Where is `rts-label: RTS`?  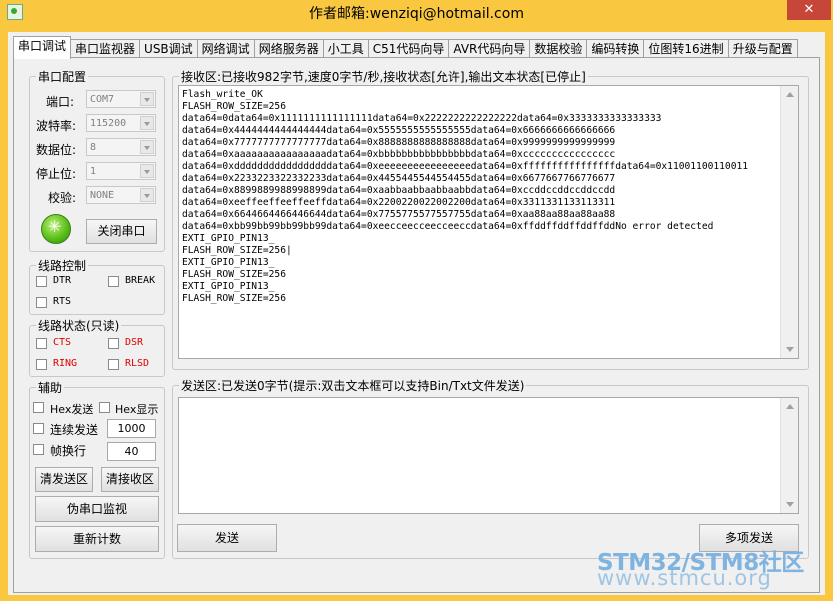
rts-label: RTS is located at coordinates (62, 301).